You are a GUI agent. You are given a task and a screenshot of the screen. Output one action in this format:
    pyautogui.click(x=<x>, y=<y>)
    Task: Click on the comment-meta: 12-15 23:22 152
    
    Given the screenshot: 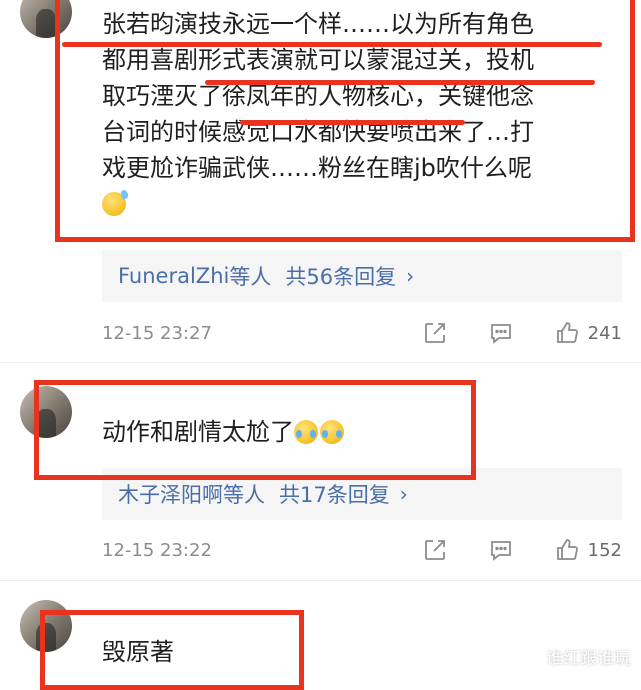 What is the action you would take?
    pyautogui.click(x=362, y=550)
    